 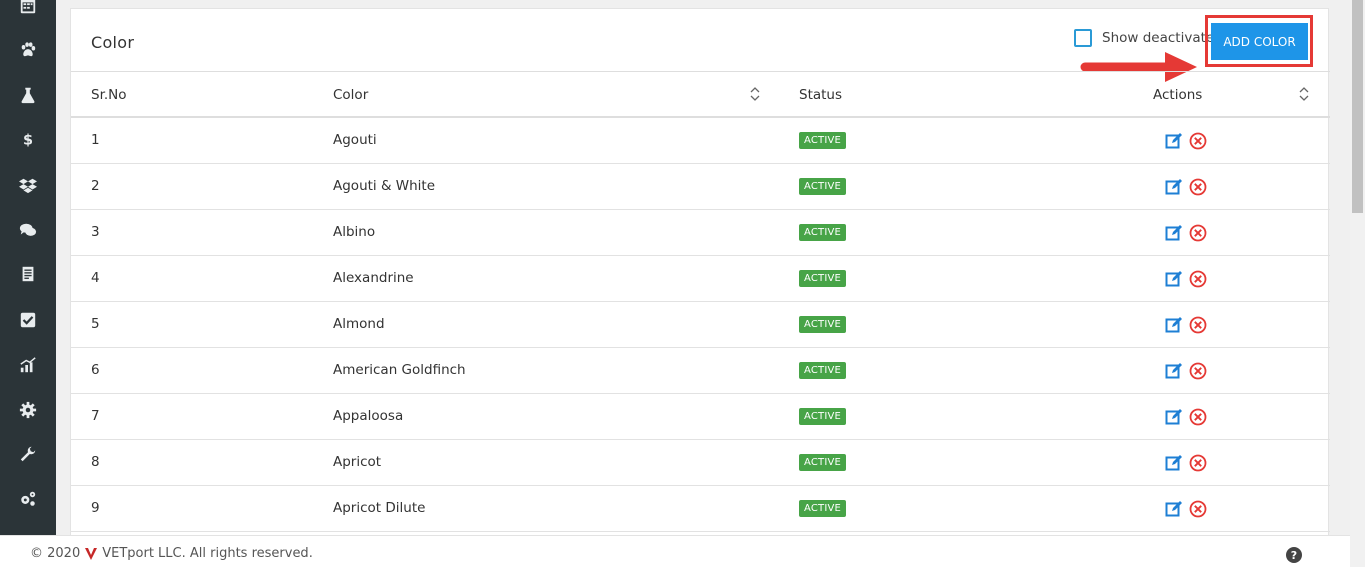 What do you see at coordinates (28, 320) in the screenshot?
I see `checkbox-icon` at bounding box center [28, 320].